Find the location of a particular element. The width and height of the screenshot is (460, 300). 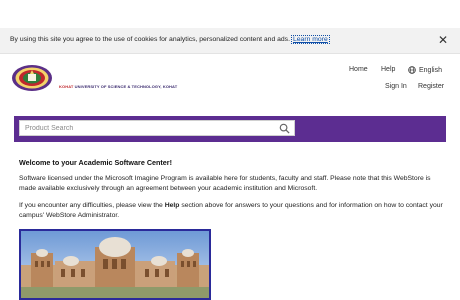

globe-icon is located at coordinates (412, 70).